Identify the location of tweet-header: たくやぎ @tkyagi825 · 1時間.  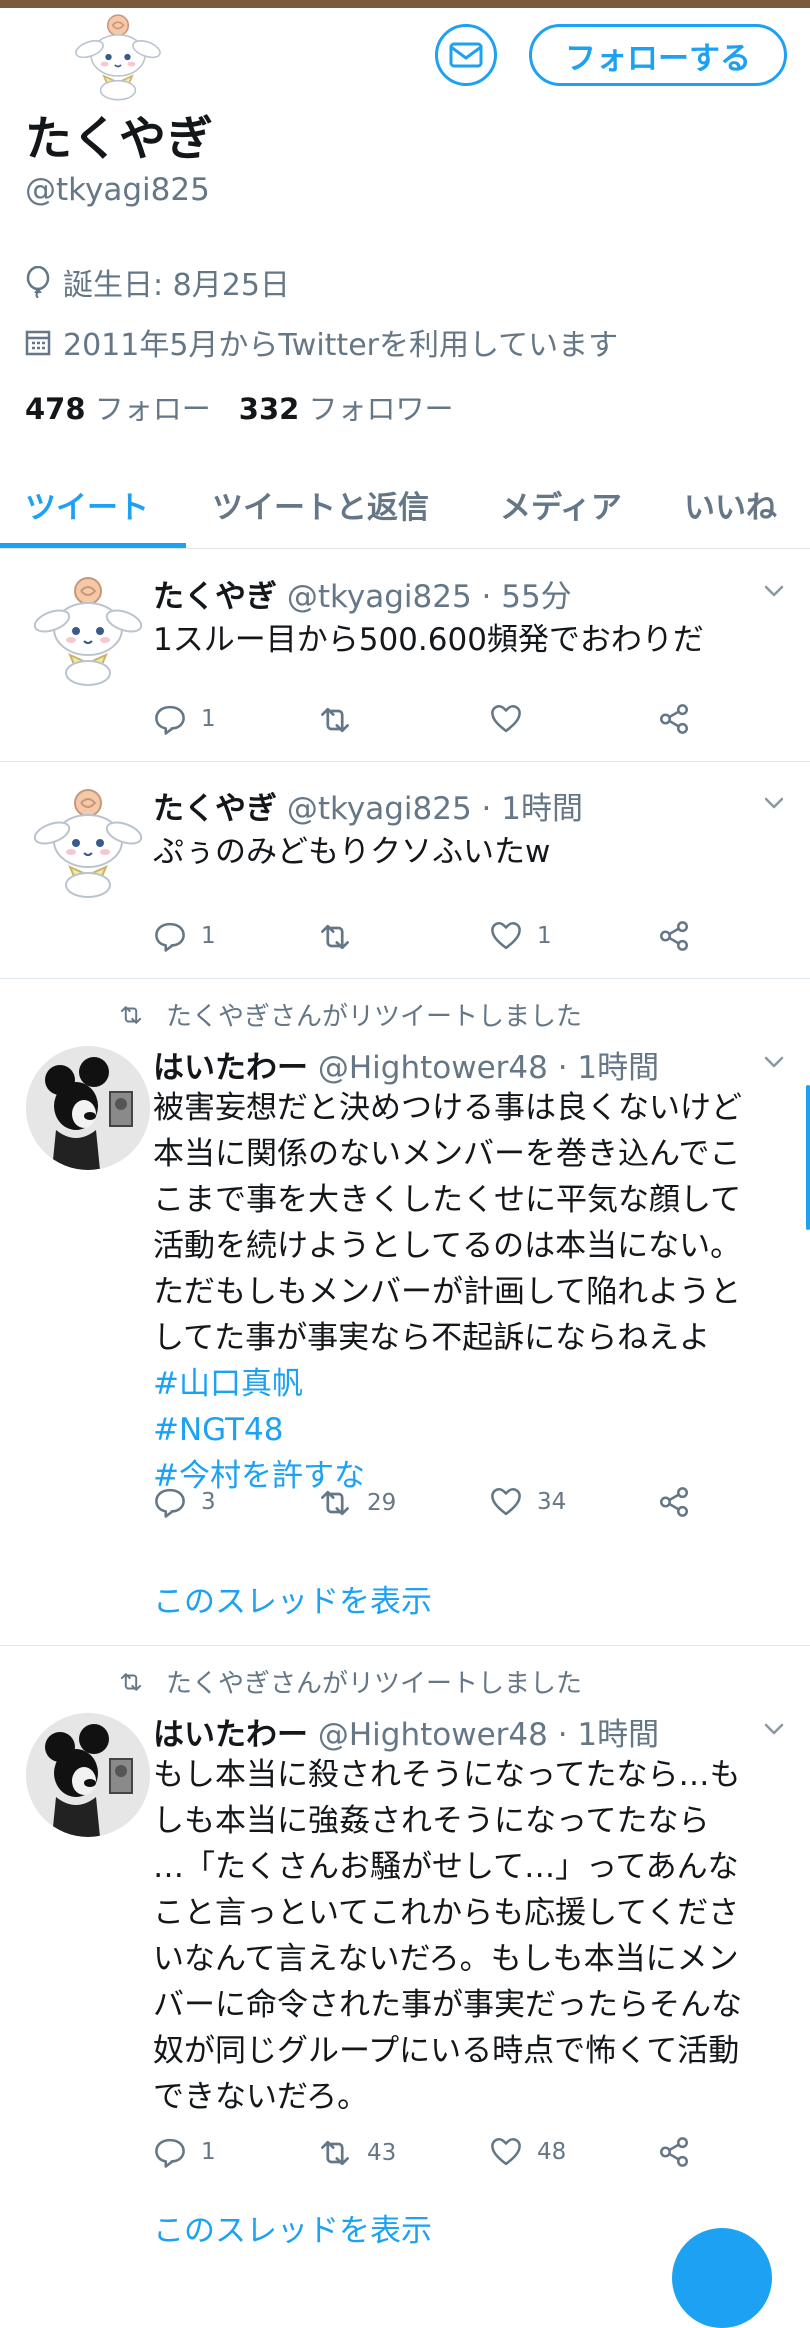
(368, 805).